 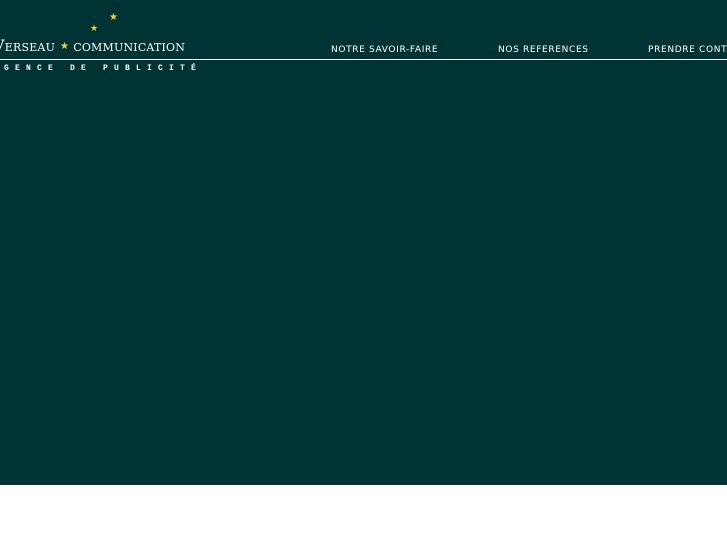 What do you see at coordinates (543, 50) in the screenshot?
I see `nav-link-references: NOS REFERENCES` at bounding box center [543, 50].